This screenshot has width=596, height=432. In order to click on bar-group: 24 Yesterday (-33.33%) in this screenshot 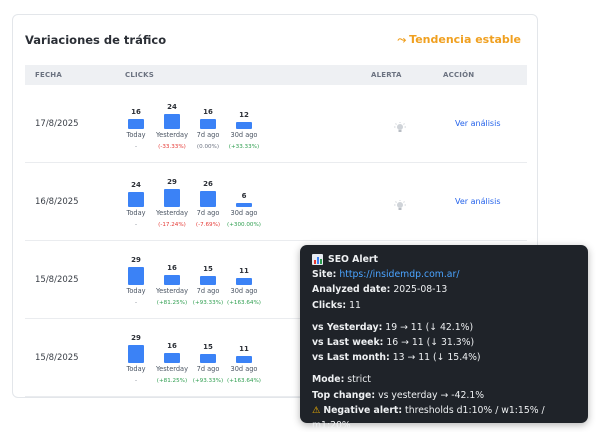, I will do `click(172, 124)`.